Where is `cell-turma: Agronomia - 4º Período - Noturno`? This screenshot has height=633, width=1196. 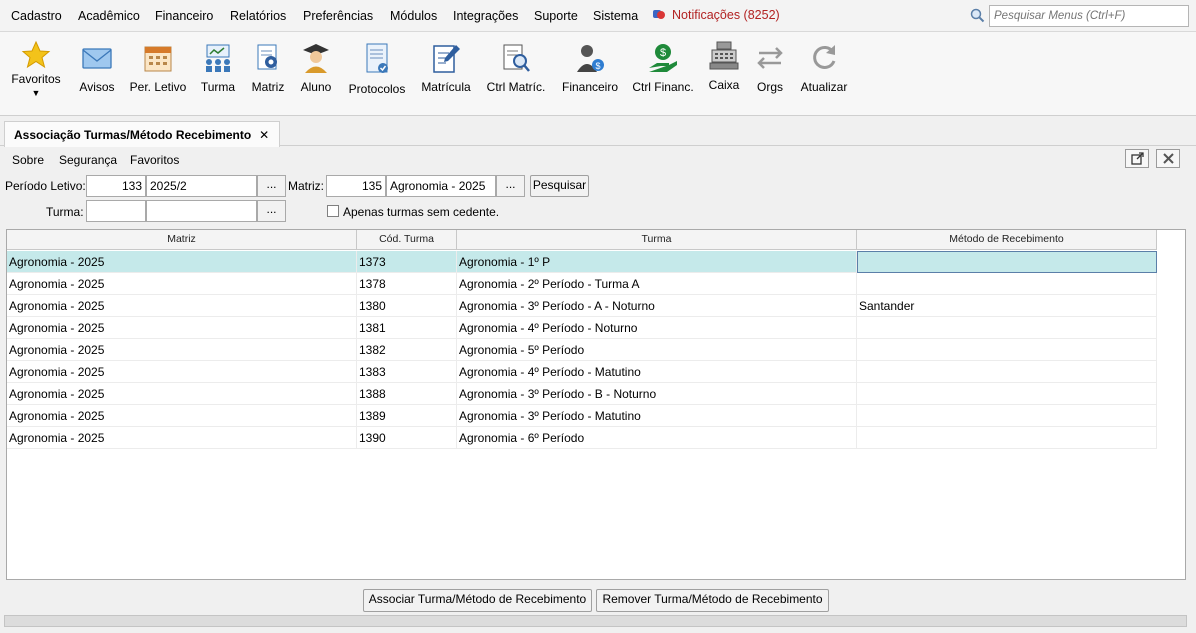
cell-turma: Agronomia - 4º Período - Noturno is located at coordinates (657, 328).